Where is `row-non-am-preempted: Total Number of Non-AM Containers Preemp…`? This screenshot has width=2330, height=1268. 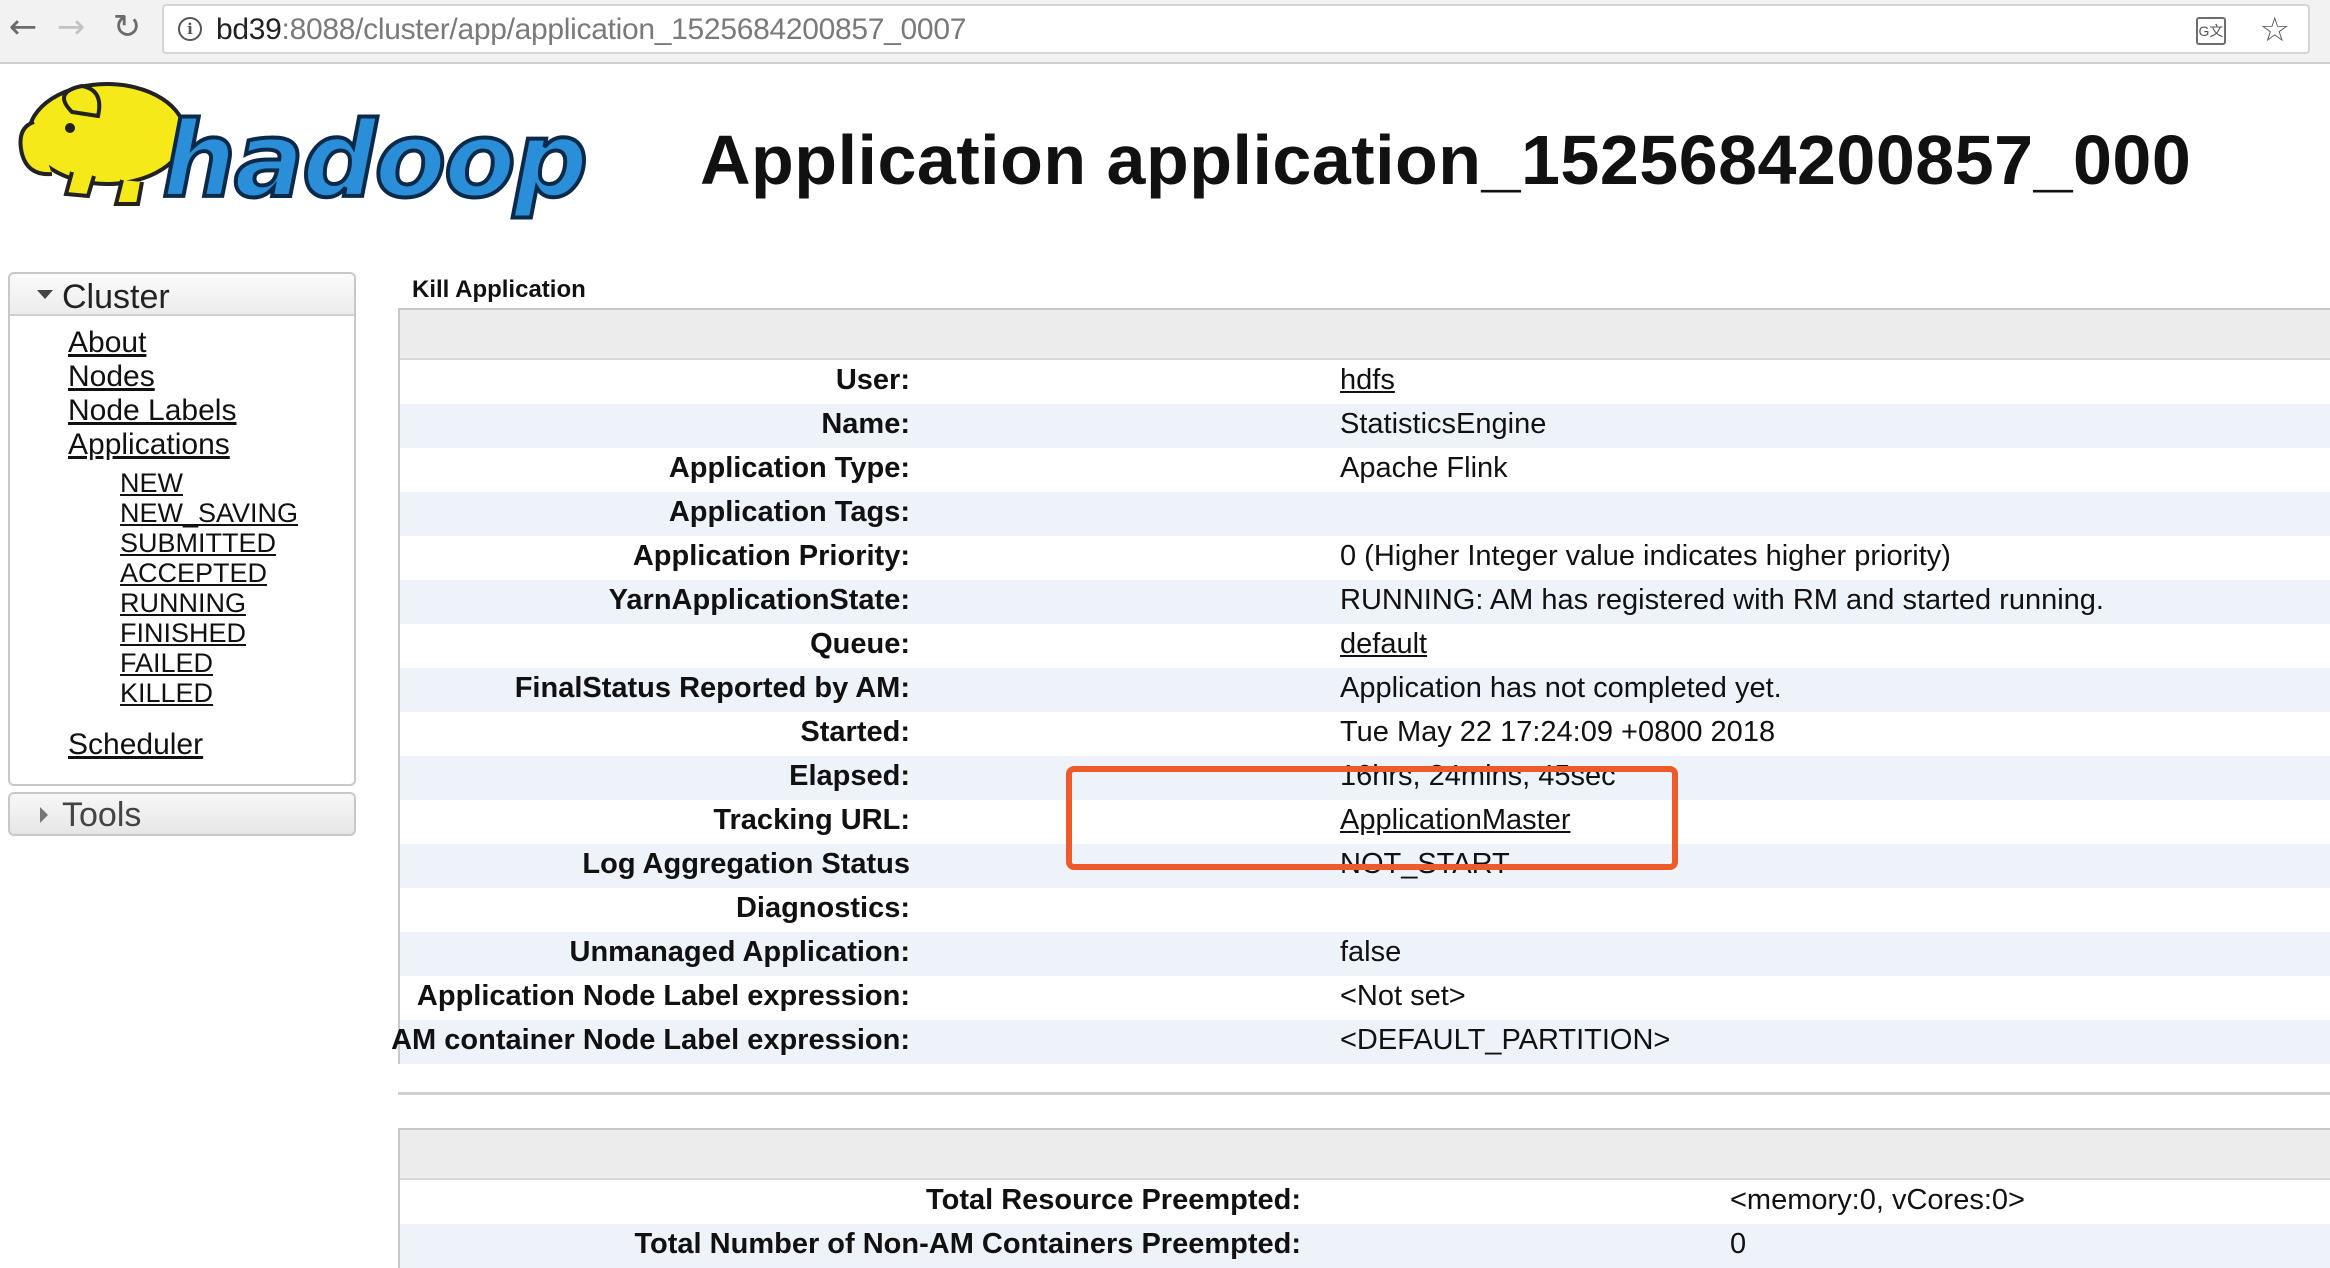
row-non-am-preempted: Total Number of Non-AM Containers Preemp… is located at coordinates (1365, 1246).